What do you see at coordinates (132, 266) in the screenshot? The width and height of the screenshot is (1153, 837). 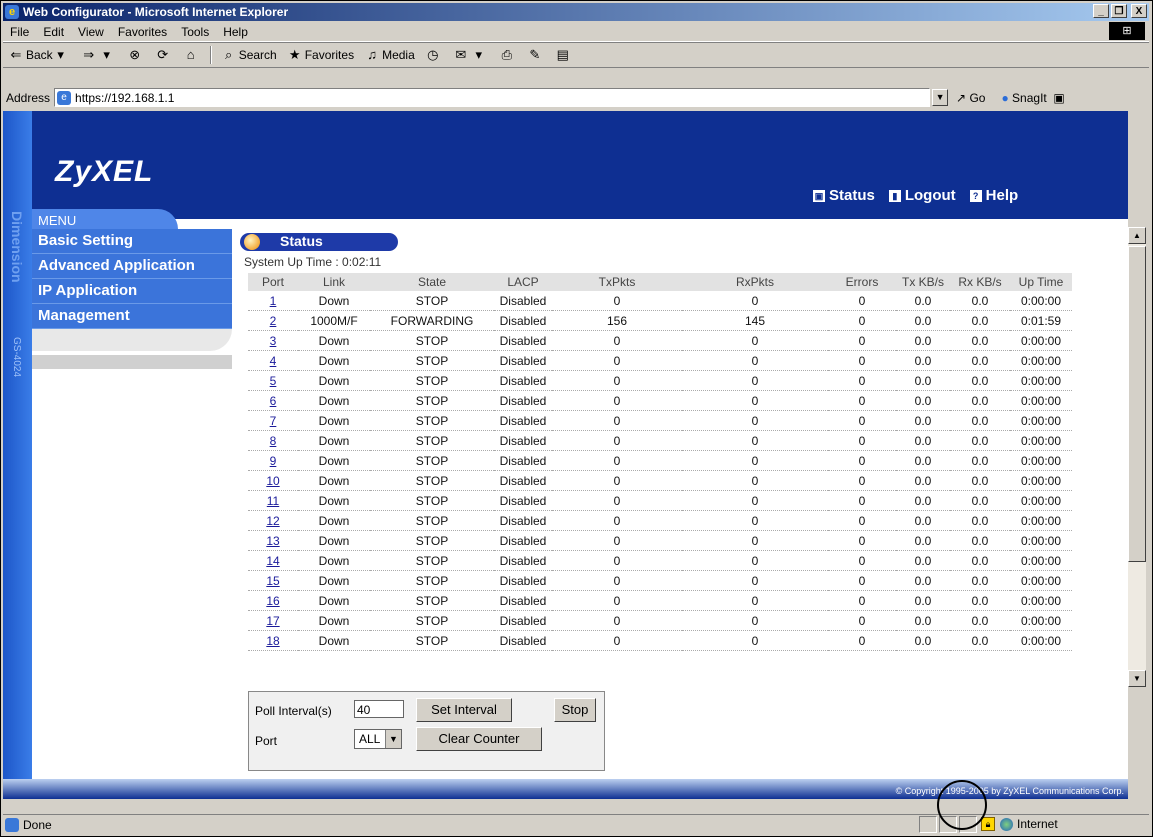 I see `menu-item-advanced-application: Advanced Application` at bounding box center [132, 266].